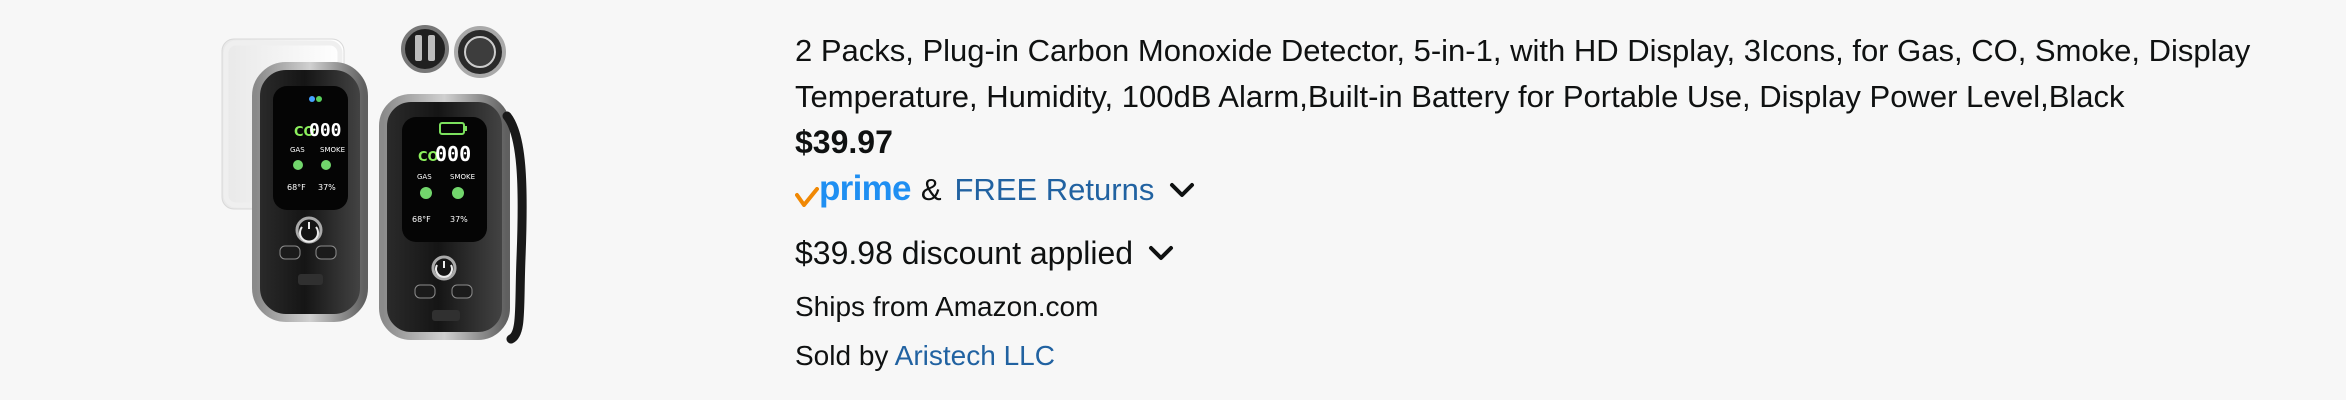  What do you see at coordinates (1182, 190) in the screenshot?
I see `free-returns-chevron-down-icon` at bounding box center [1182, 190].